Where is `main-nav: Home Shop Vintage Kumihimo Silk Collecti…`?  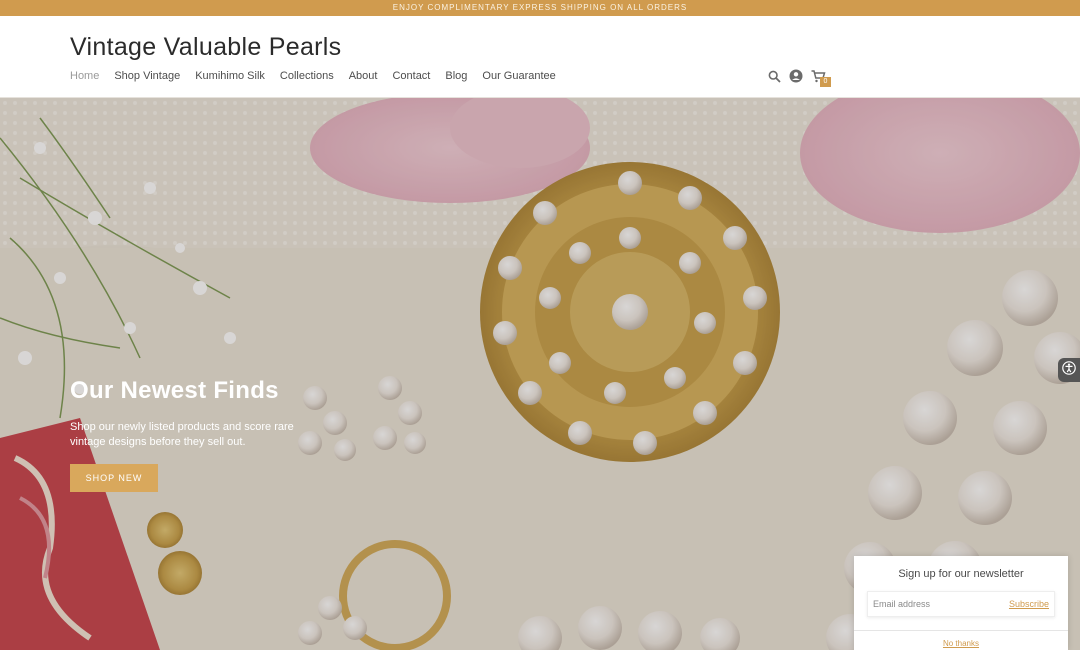 main-nav: Home Shop Vintage Kumihimo Silk Collecti… is located at coordinates (320, 76).